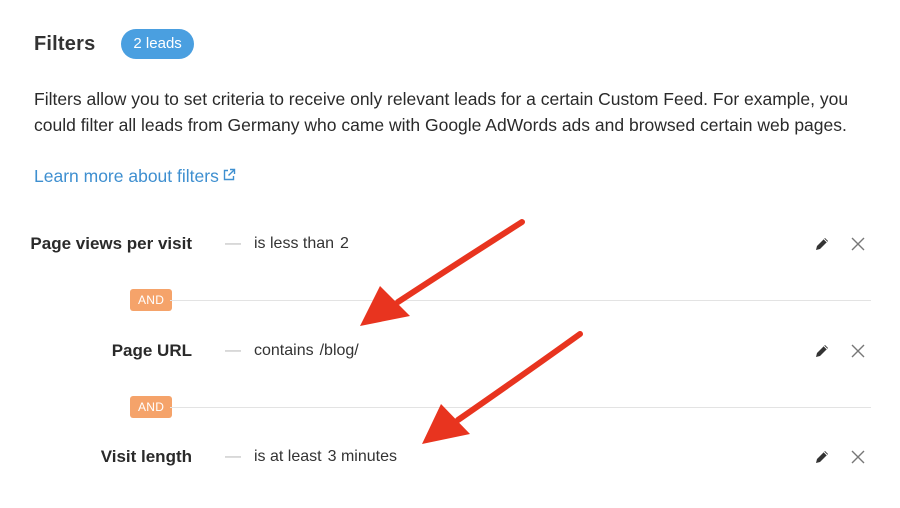 This screenshot has width=900, height=508. I want to click on filter-name: Page views per visit, so click(111, 243).